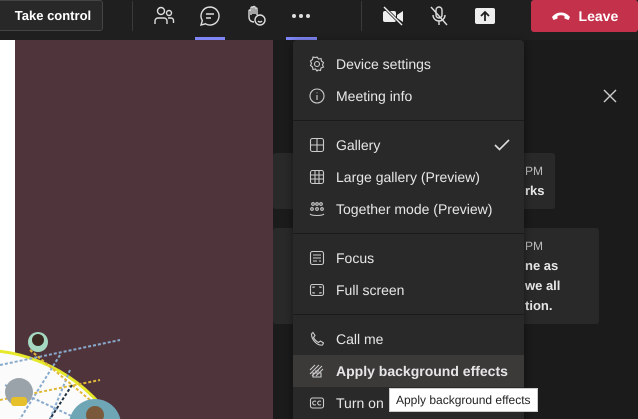 The image size is (638, 419). What do you see at coordinates (408, 145) in the screenshot?
I see `menu-item: Gallery` at bounding box center [408, 145].